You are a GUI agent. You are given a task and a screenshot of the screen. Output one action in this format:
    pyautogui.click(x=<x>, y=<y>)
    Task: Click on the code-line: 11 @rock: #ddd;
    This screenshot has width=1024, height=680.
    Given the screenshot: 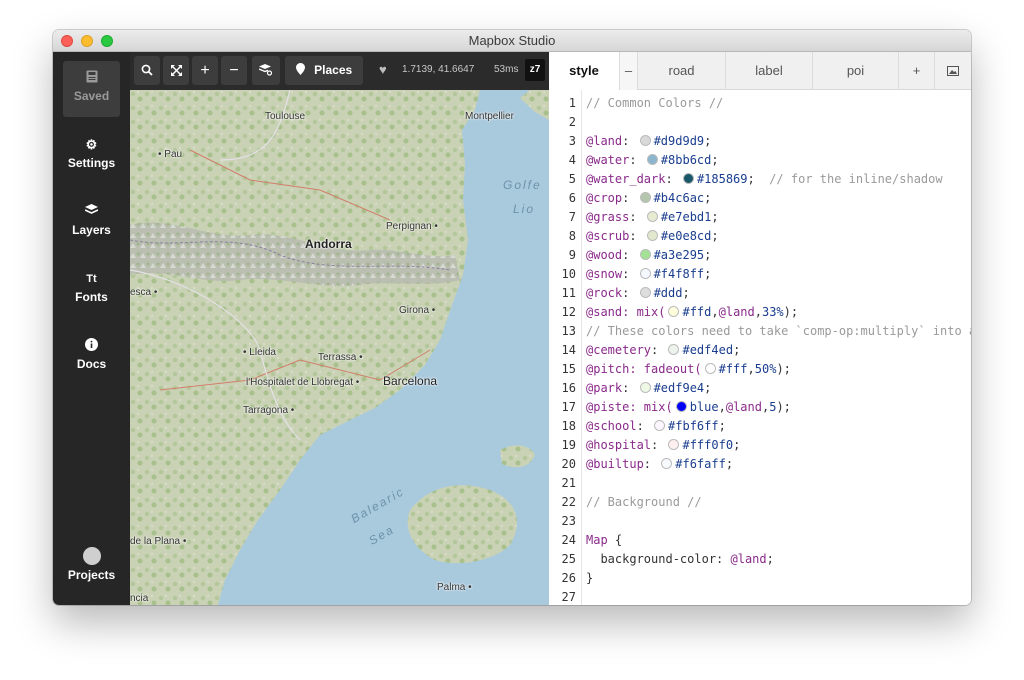 What is the action you would take?
    pyautogui.click(x=760, y=293)
    